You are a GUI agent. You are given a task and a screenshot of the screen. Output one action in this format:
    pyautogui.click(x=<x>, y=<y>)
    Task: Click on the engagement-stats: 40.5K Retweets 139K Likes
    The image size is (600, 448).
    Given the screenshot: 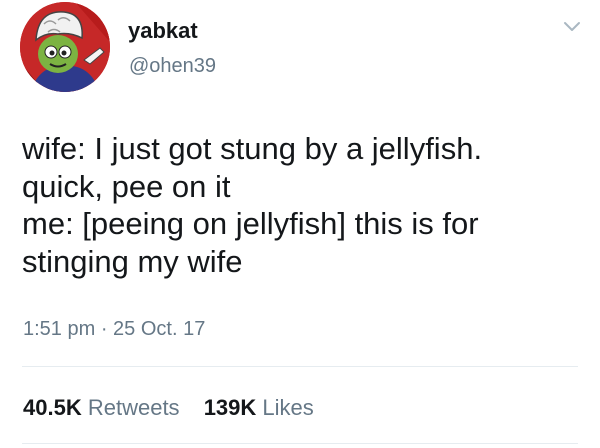 What is the action you would take?
    pyautogui.click(x=177, y=408)
    